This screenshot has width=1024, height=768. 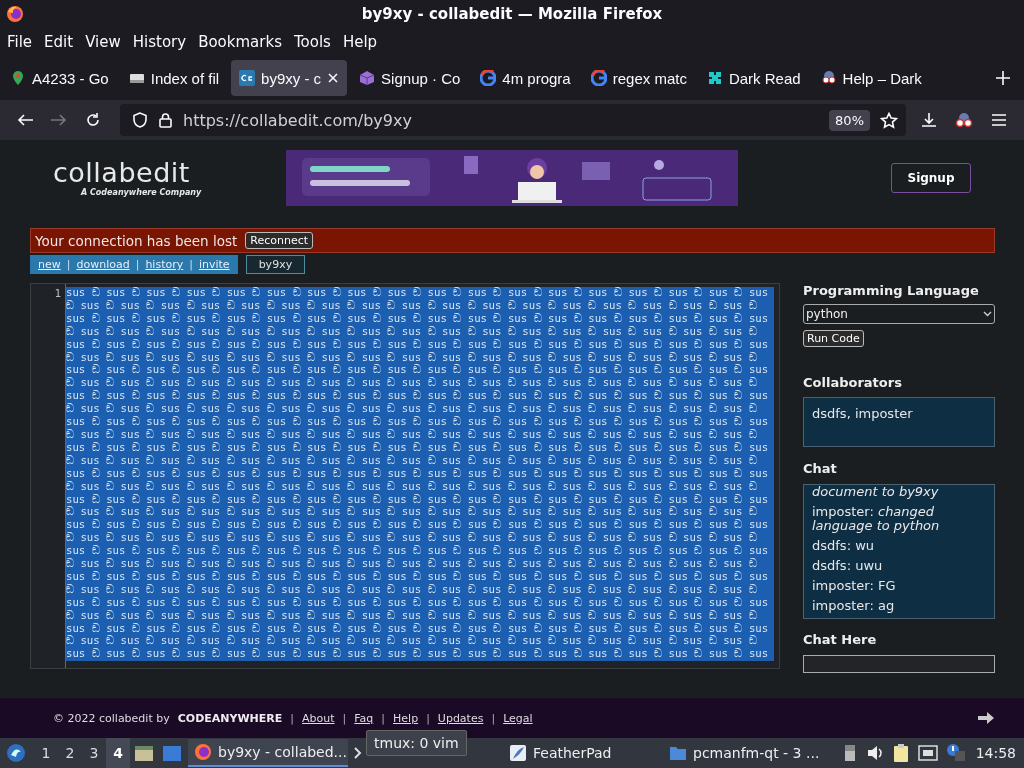 I want to click on chat-message: imposter: changed language to python, so click(x=876, y=519).